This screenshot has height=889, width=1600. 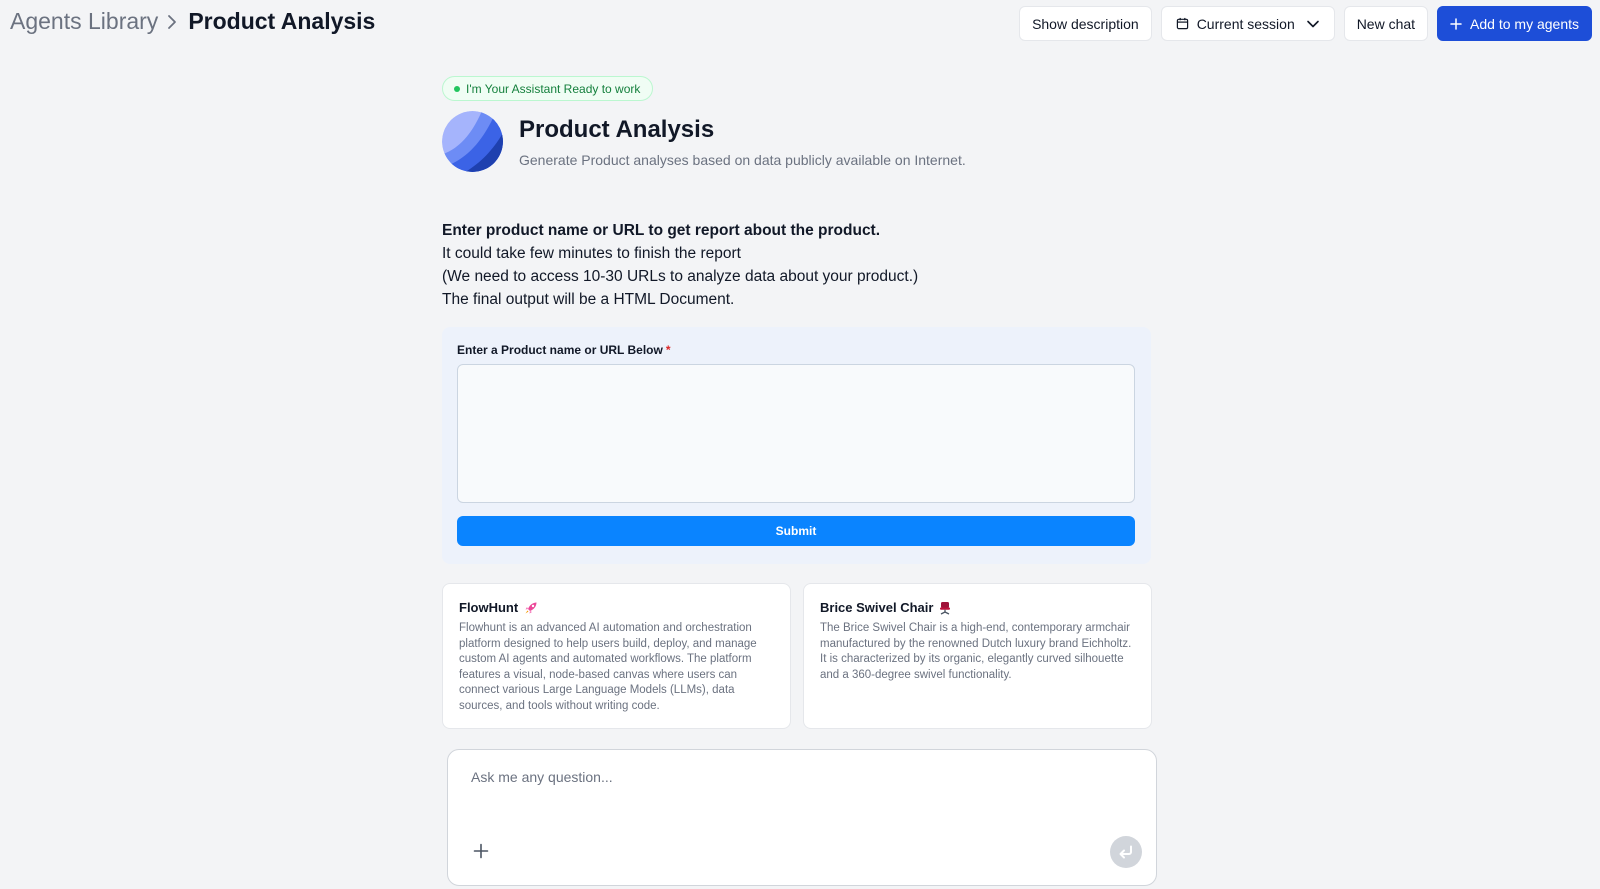 What do you see at coordinates (1524, 23) in the screenshot?
I see `add-to-my-agents-label: Add to my agents` at bounding box center [1524, 23].